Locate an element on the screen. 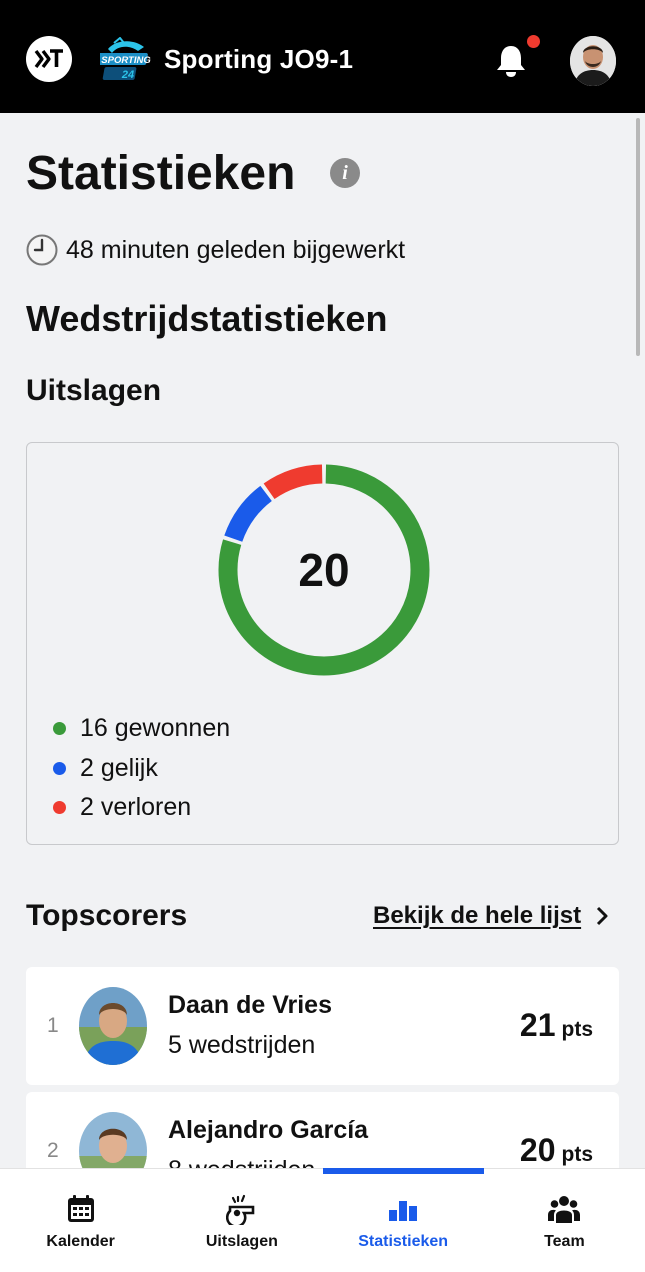 The image size is (645, 1272). player-name: Alejandro García is located at coordinates (268, 1130).